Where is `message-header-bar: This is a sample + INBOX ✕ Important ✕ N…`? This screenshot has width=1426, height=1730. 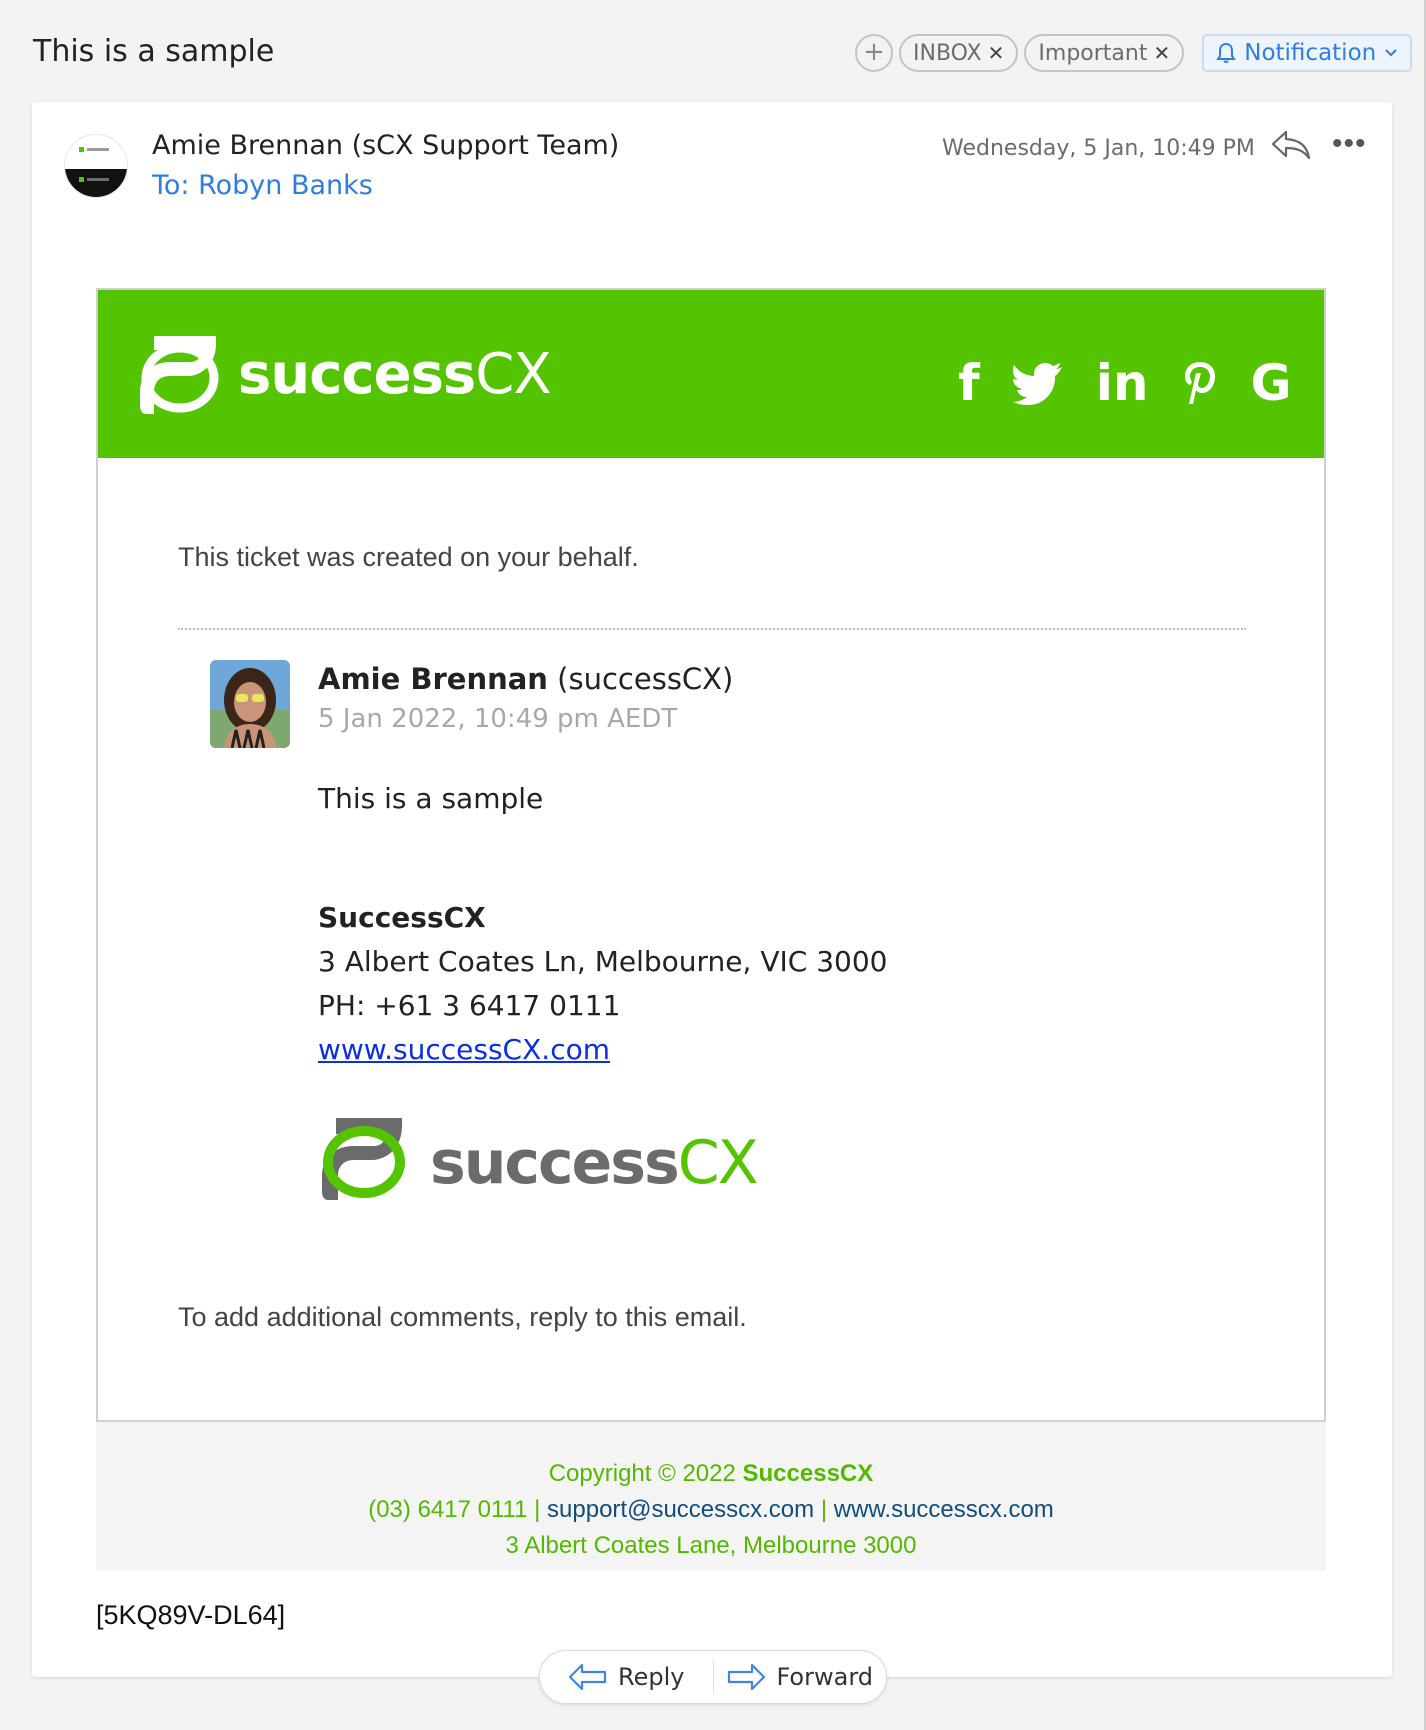
message-header-bar: This is a sample + INBOX ✕ Important ✕ N… is located at coordinates (713, 50).